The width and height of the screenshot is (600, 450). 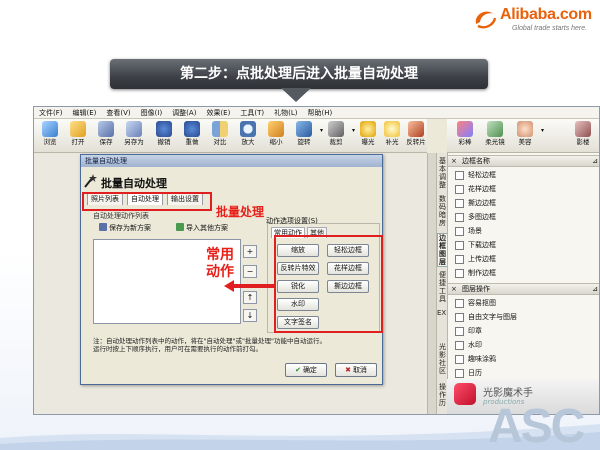 I want to click on zoom-out-button: 缩小, so click(x=276, y=136).